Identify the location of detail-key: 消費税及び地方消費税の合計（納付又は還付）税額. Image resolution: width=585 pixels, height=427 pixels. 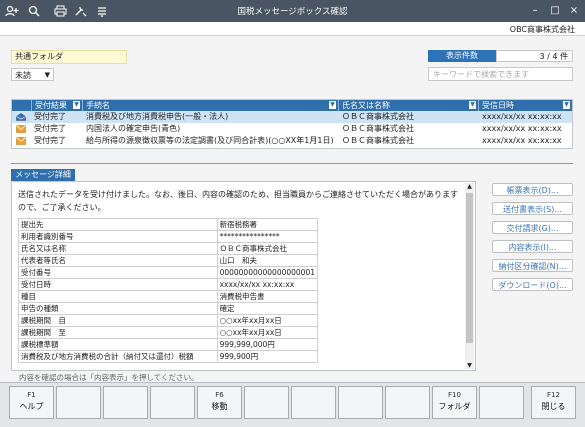
(118, 356).